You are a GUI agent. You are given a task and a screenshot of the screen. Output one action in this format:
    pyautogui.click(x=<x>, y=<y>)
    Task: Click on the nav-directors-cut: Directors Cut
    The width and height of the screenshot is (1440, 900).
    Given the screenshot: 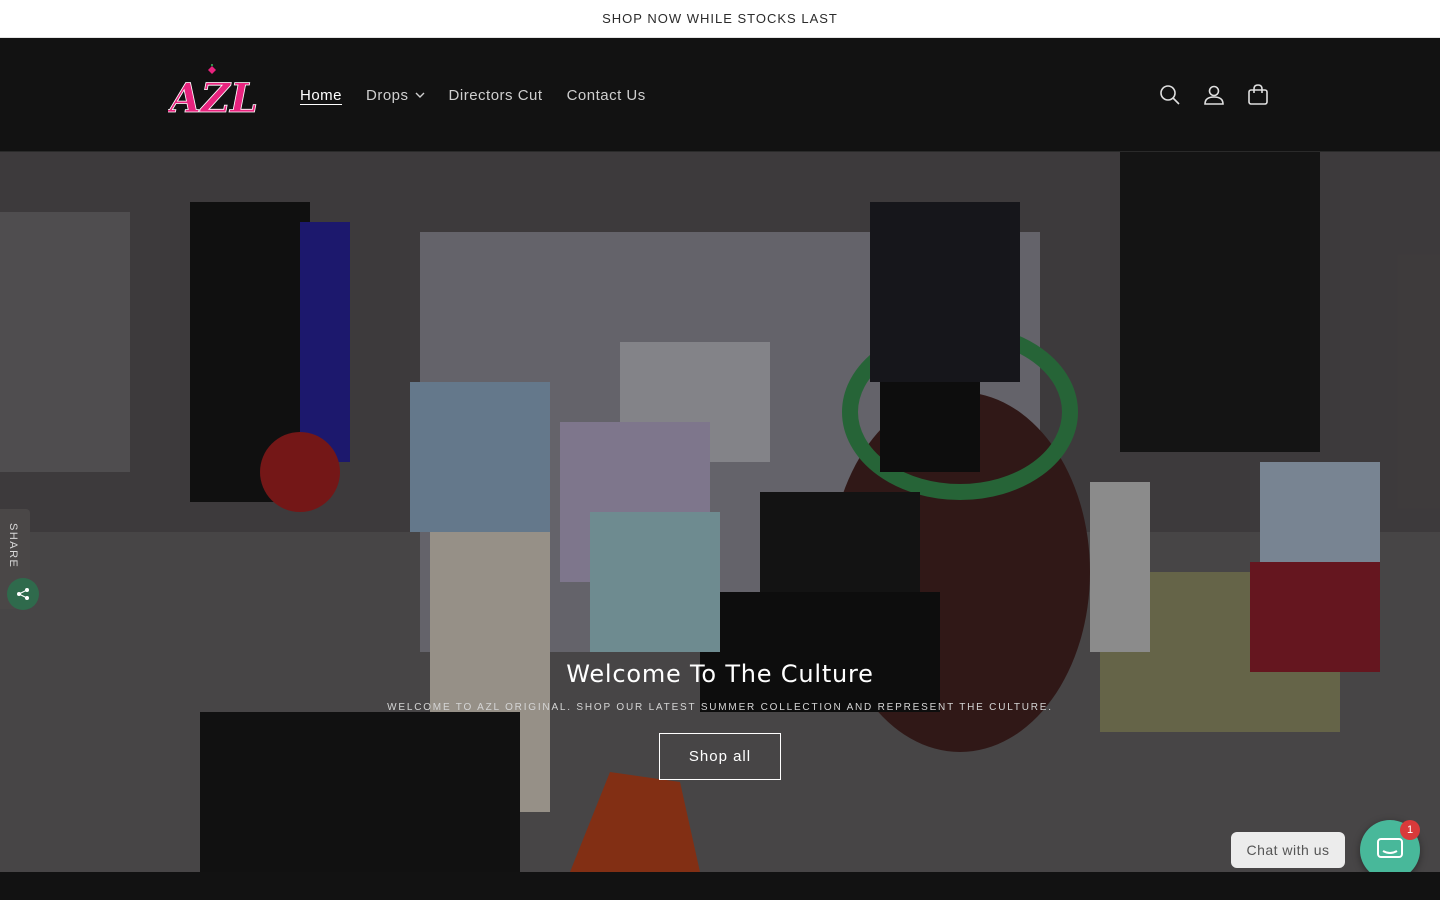 What is the action you would take?
    pyautogui.click(x=496, y=95)
    